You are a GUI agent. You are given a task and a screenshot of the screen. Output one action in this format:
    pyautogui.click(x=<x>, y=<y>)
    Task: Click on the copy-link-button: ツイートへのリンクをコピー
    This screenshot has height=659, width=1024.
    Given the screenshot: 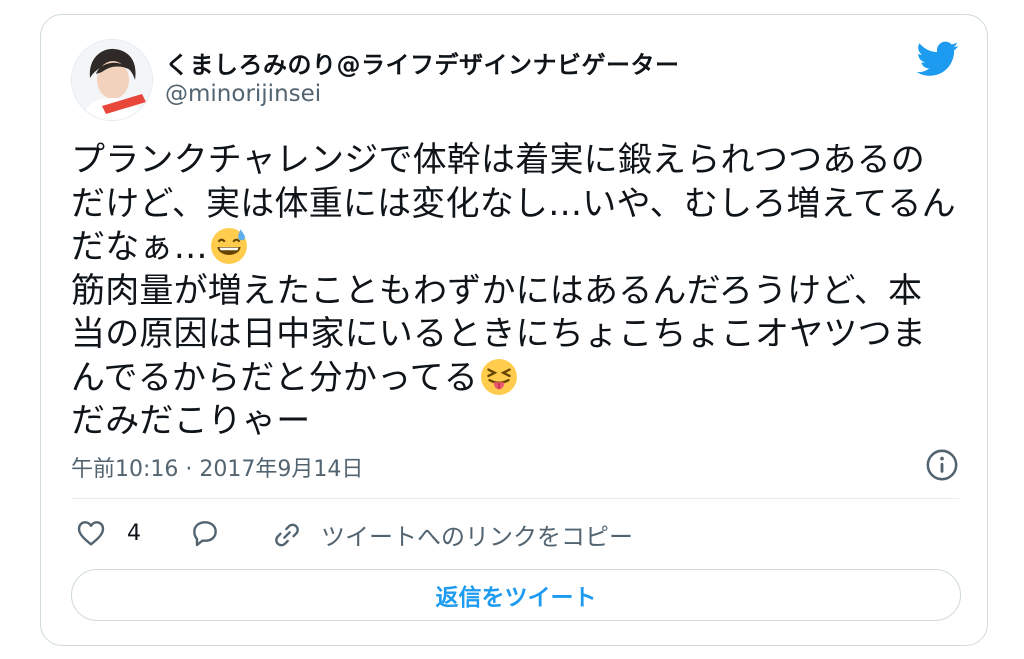 What is the action you would take?
    pyautogui.click(x=452, y=534)
    